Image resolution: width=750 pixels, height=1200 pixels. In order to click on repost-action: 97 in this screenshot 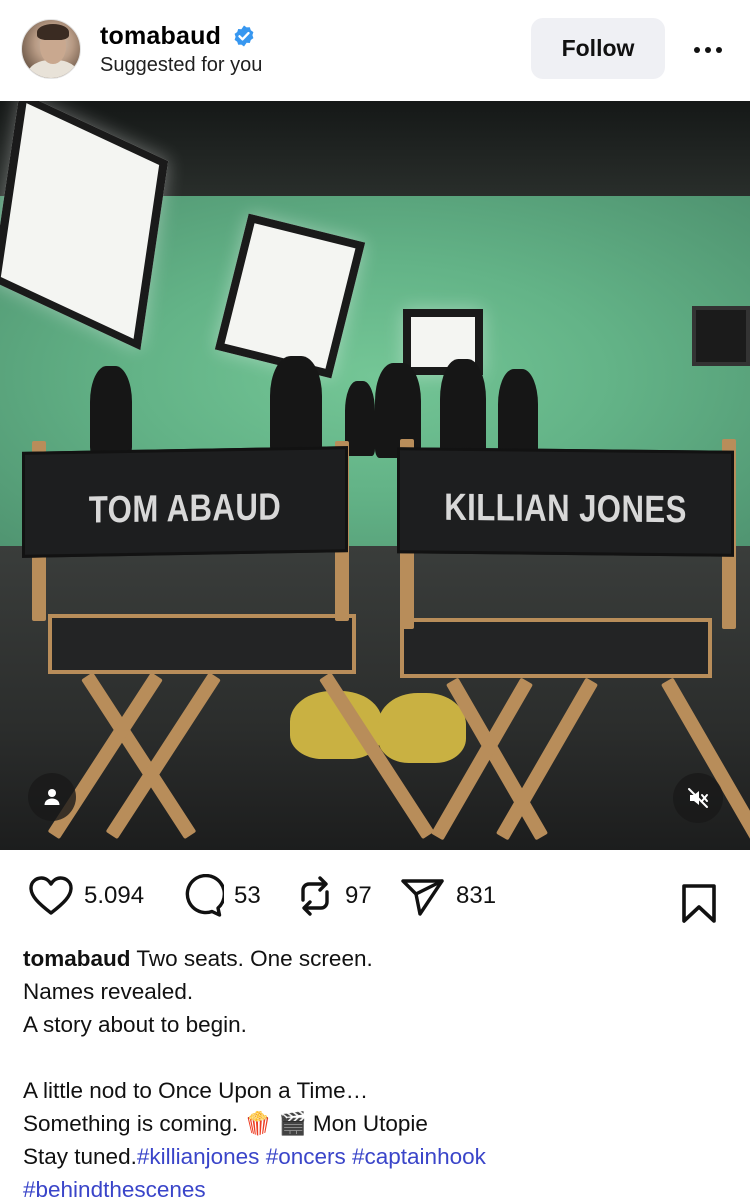, I will do `click(333, 896)`.